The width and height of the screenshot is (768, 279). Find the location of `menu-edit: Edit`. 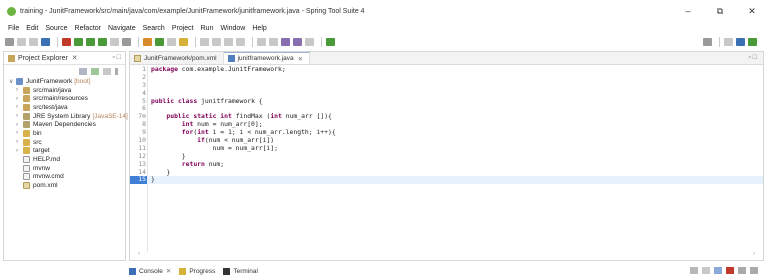

menu-edit: Edit is located at coordinates (32, 28).